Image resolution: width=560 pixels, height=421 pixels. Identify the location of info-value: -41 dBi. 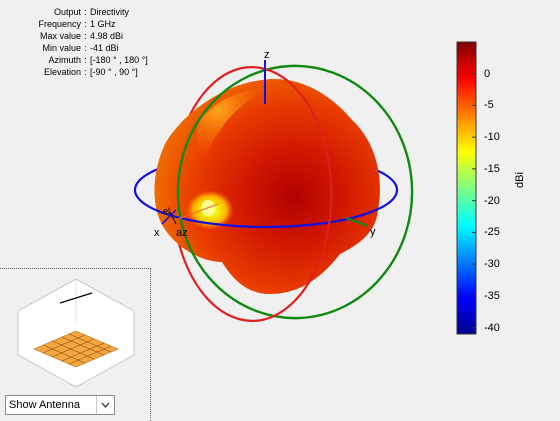
(104, 48).